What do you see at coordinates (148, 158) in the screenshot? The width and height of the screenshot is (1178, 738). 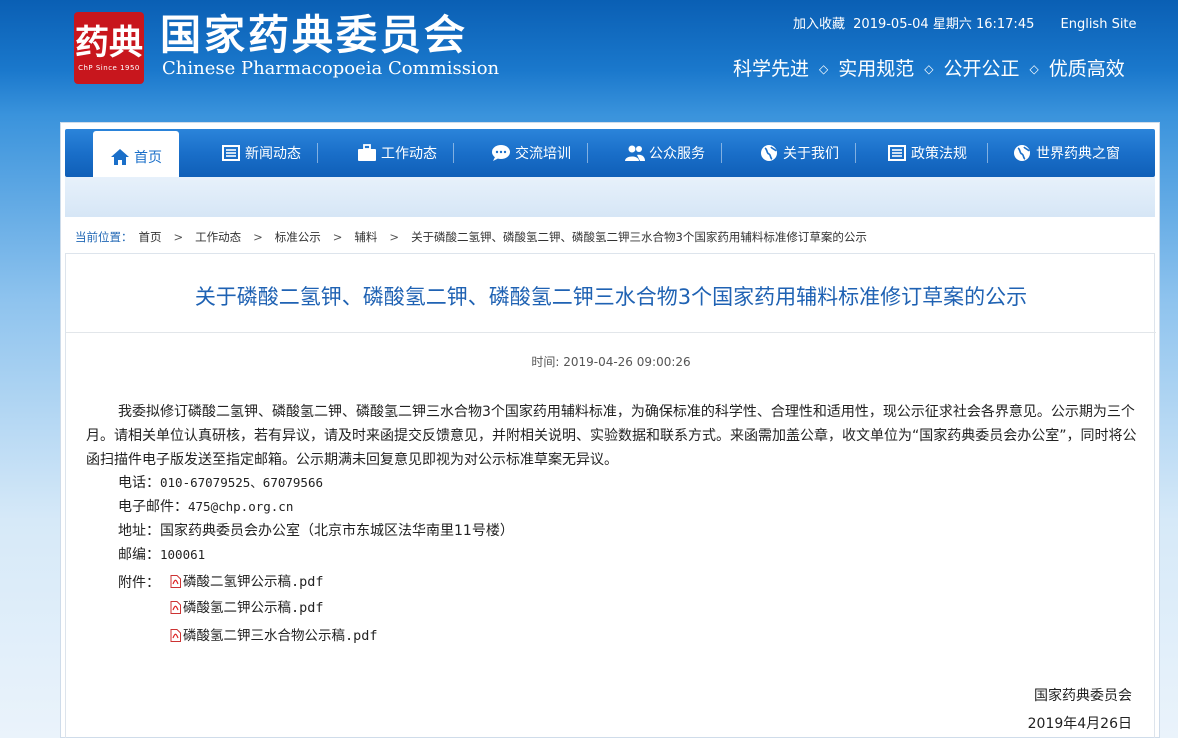 I see `nav-item-label: 首页` at bounding box center [148, 158].